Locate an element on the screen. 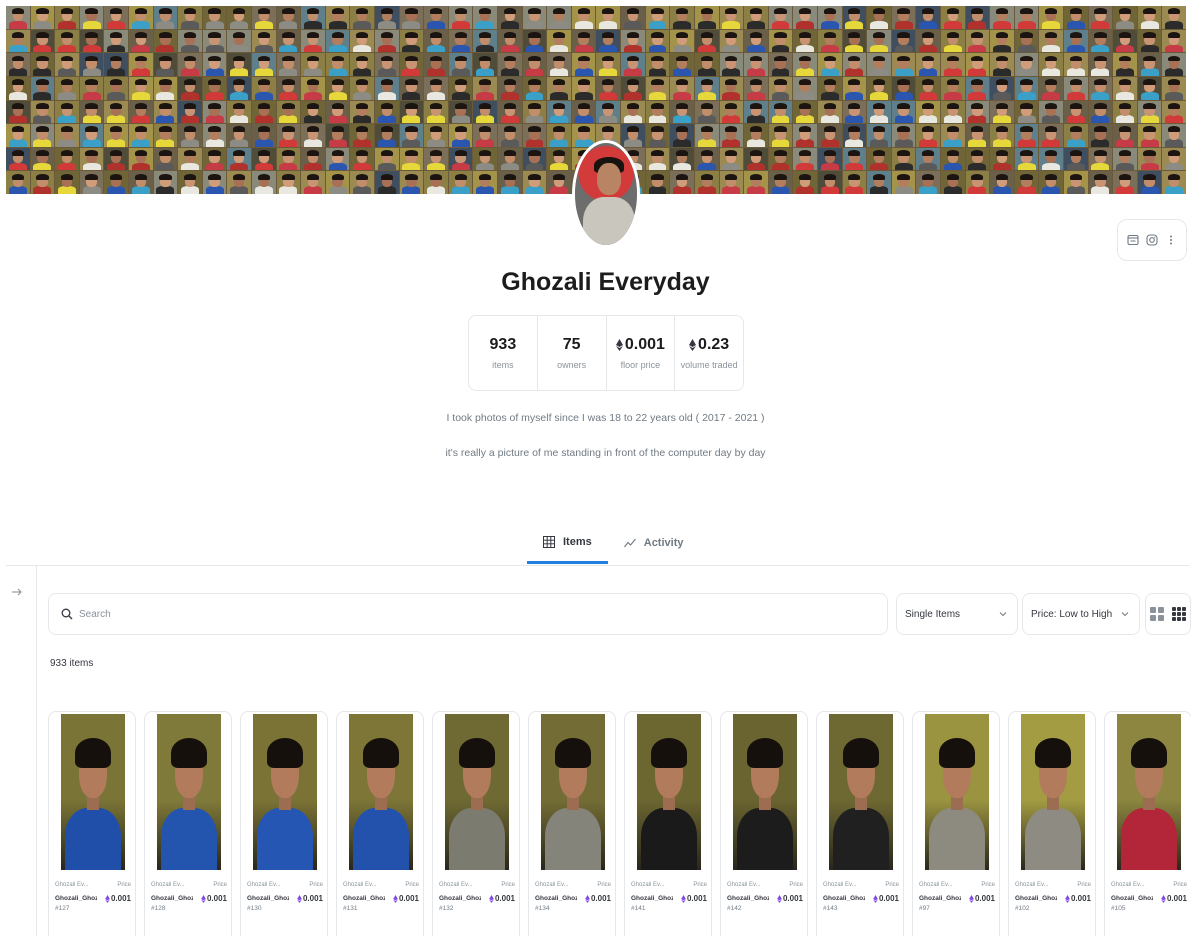  stat-owners: 75 owners is located at coordinates (572, 353).